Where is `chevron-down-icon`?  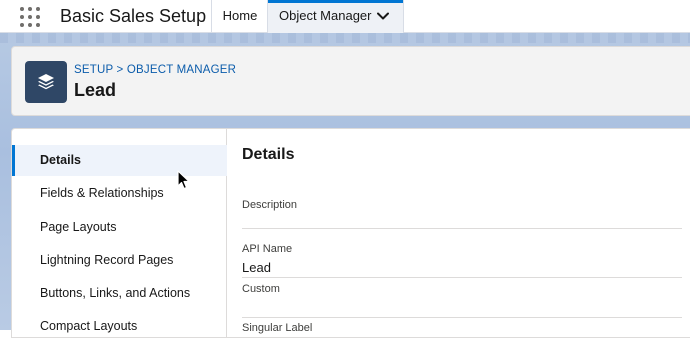 chevron-down-icon is located at coordinates (383, 16).